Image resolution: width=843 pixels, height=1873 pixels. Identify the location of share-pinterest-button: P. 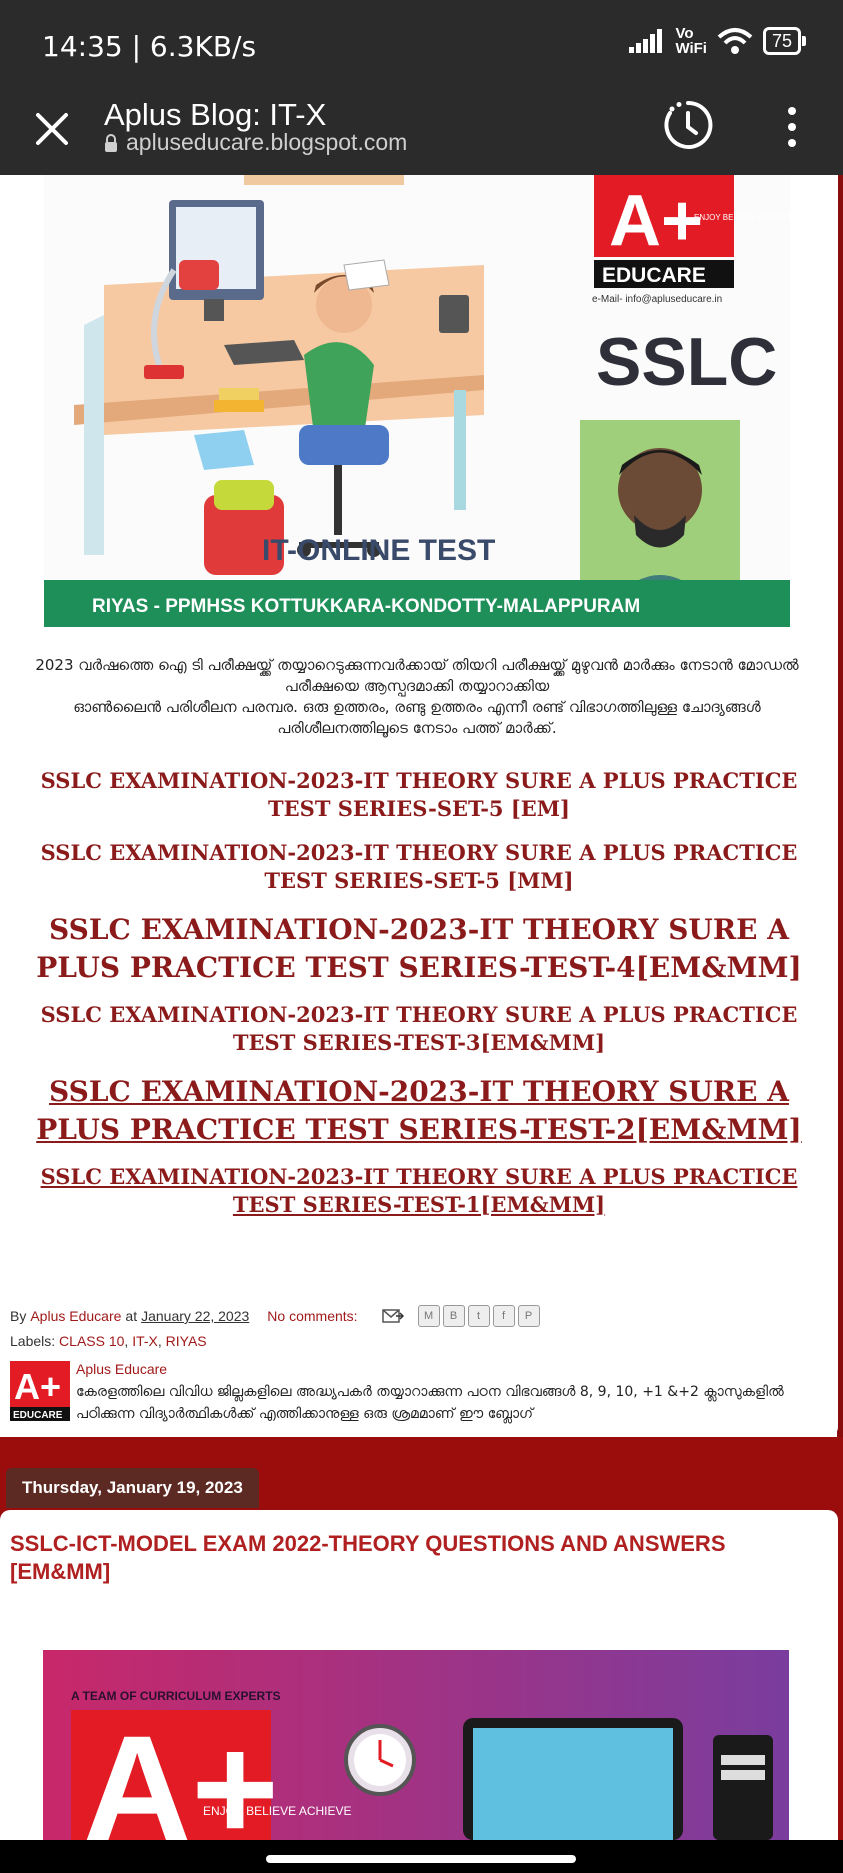
(528, 1316).